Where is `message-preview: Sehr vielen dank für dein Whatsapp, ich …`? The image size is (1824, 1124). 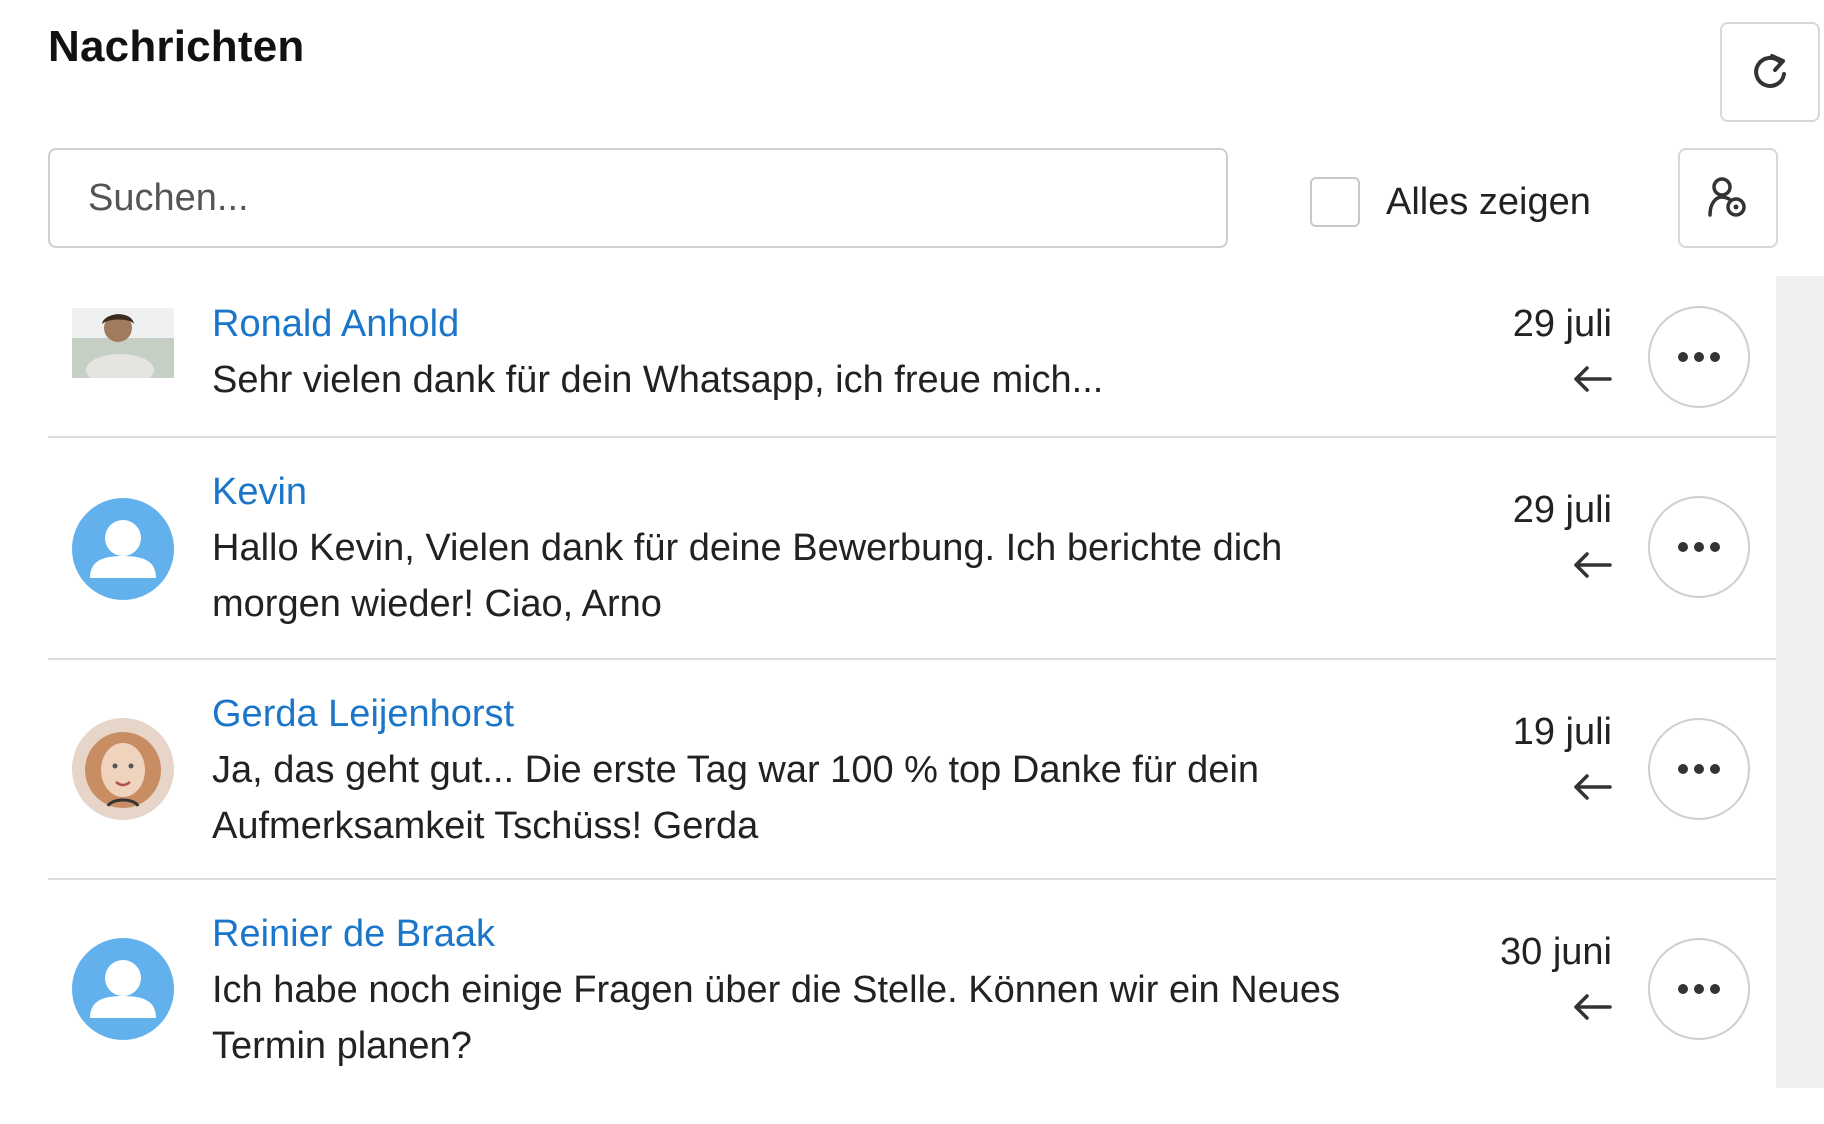 message-preview: Sehr vielen dank für dein Whatsapp, ich … is located at coordinates (658, 380).